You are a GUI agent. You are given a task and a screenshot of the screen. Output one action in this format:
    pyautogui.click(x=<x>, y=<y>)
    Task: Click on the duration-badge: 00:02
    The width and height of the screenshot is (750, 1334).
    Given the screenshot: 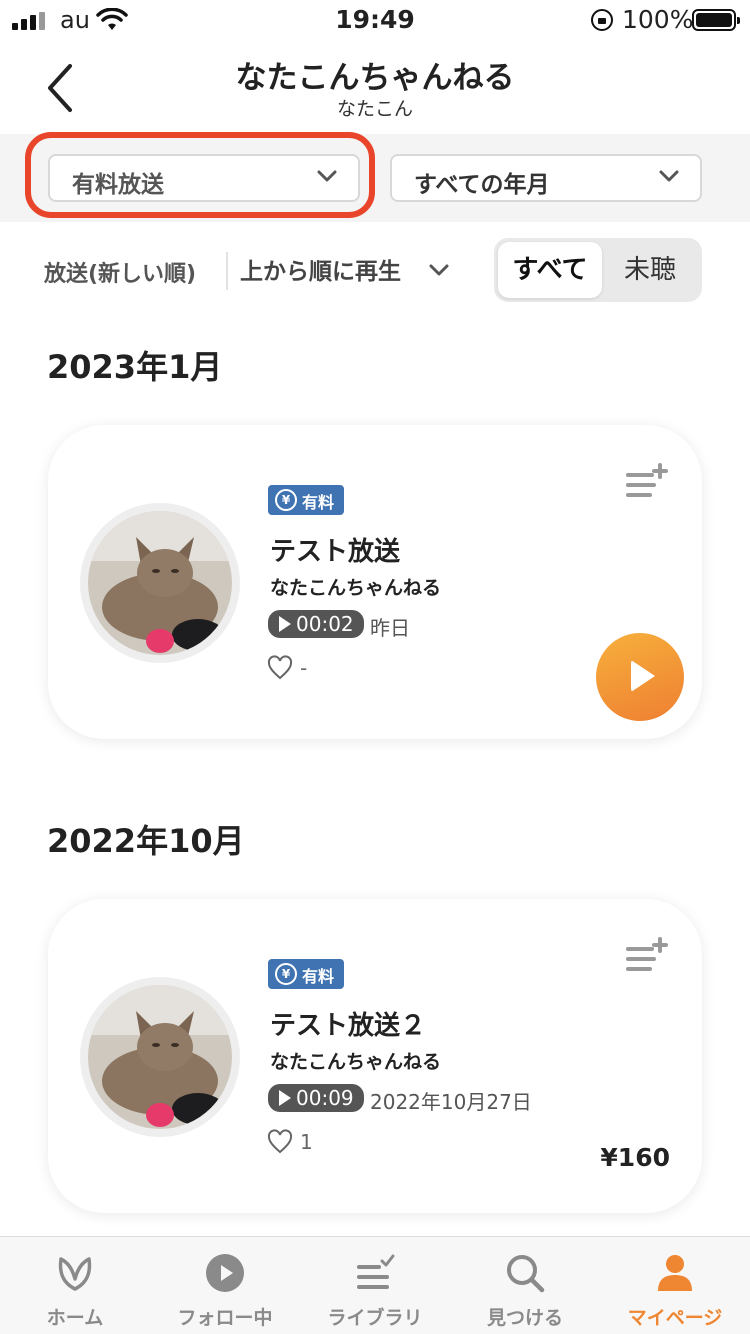 What is the action you would take?
    pyautogui.click(x=316, y=624)
    